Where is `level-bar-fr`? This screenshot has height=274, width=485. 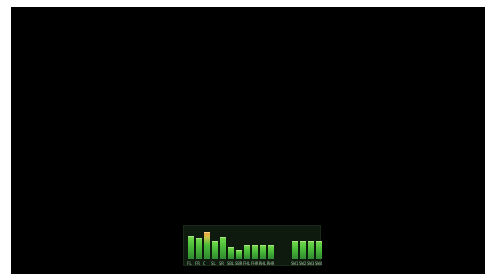 level-bar-fr is located at coordinates (199, 248).